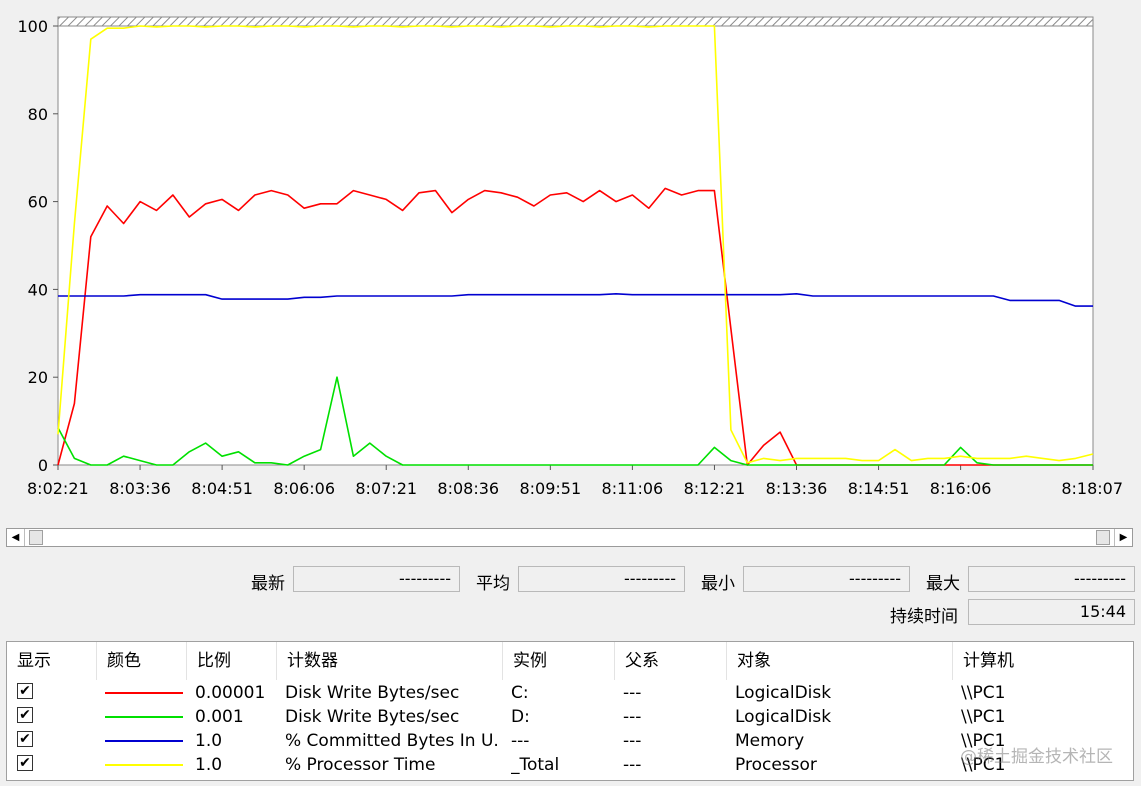 This screenshot has width=1141, height=786. What do you see at coordinates (52, 661) in the screenshot?
I see `header-show: 显示` at bounding box center [52, 661].